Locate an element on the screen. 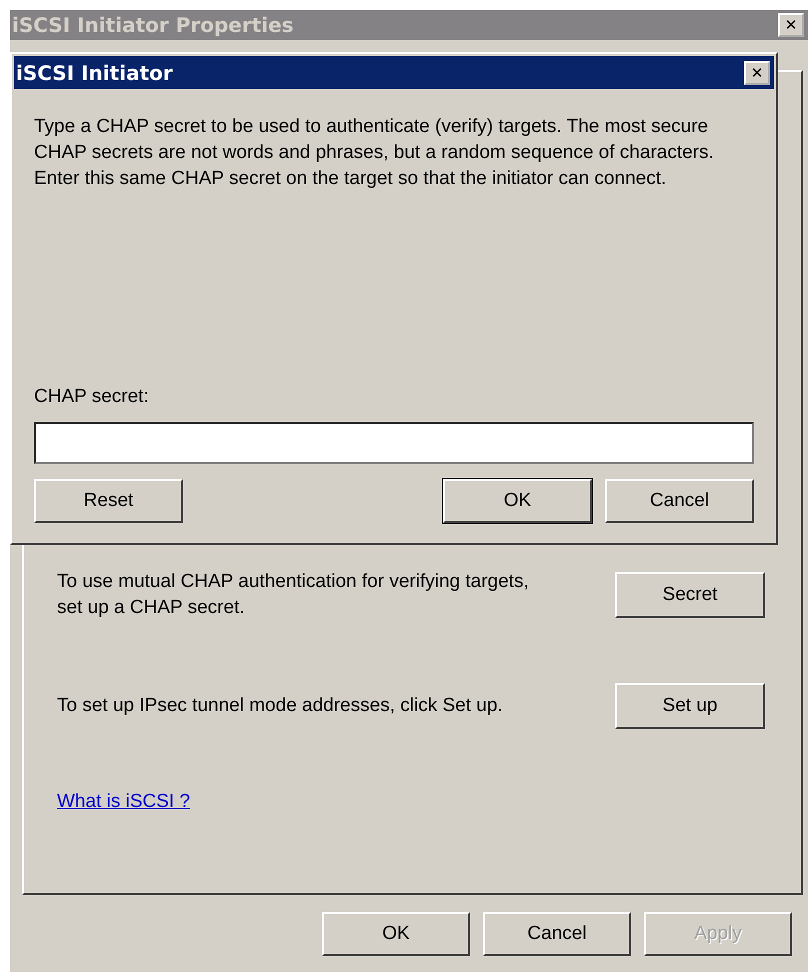 Image resolution: width=808 pixels, height=972 pixels. instruction-text: To set up IPsec tunnel mode addresses, click Set up. is located at coordinates (280, 706).